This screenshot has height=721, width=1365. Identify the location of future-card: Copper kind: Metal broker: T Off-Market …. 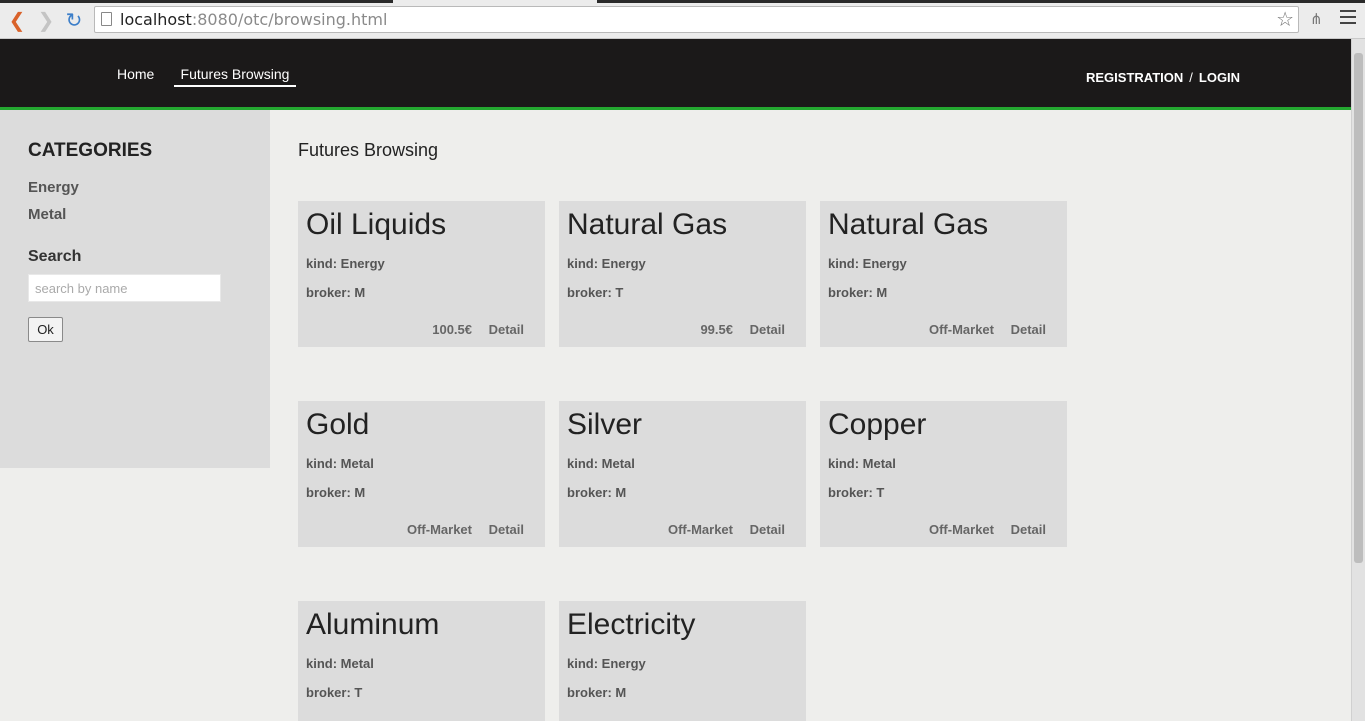
(943, 474).